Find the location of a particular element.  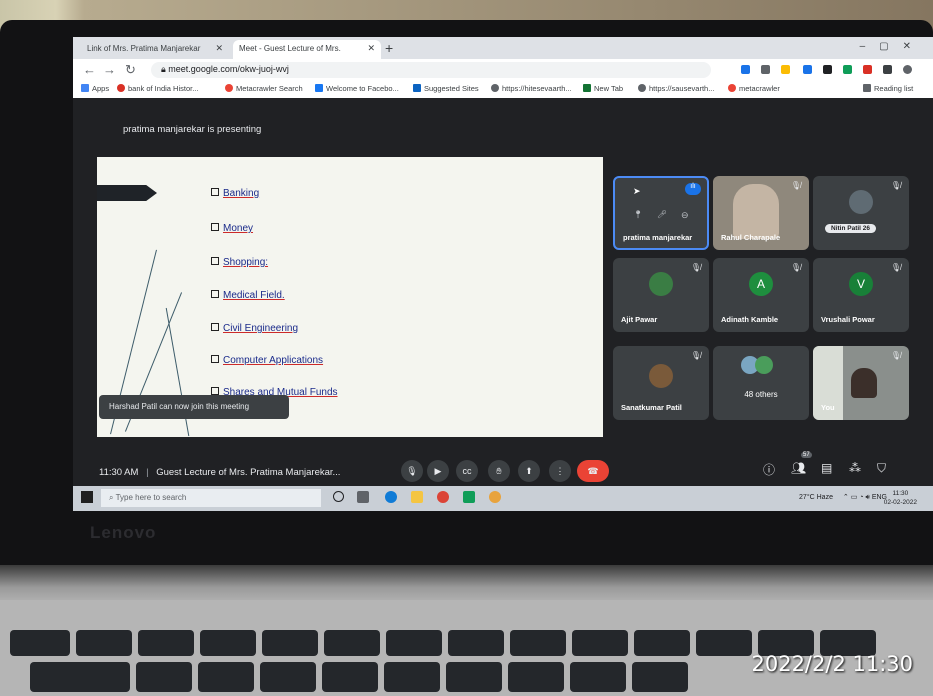

participant-name: Adinath Kamble is located at coordinates (750, 319).